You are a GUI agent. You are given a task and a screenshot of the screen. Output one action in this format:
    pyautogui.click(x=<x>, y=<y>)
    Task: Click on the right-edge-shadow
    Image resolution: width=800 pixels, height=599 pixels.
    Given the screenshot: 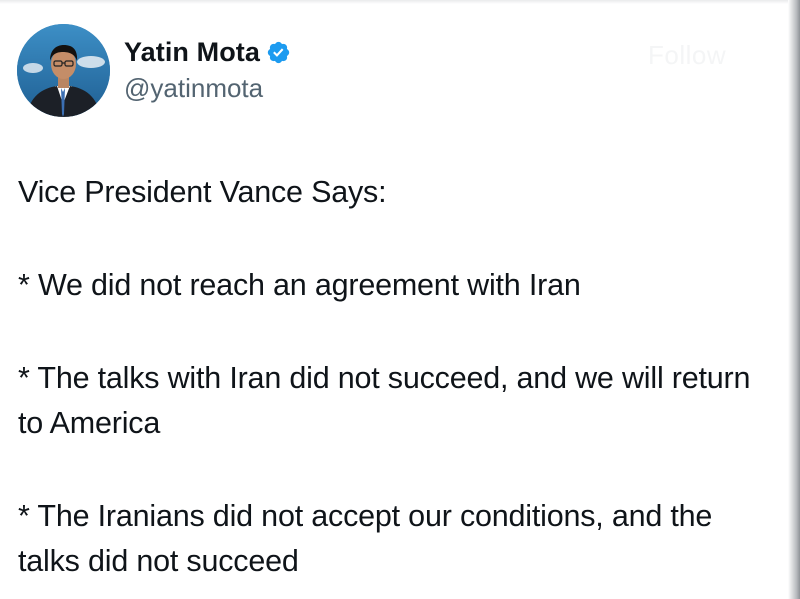 What is the action you would take?
    pyautogui.click(x=794, y=299)
    